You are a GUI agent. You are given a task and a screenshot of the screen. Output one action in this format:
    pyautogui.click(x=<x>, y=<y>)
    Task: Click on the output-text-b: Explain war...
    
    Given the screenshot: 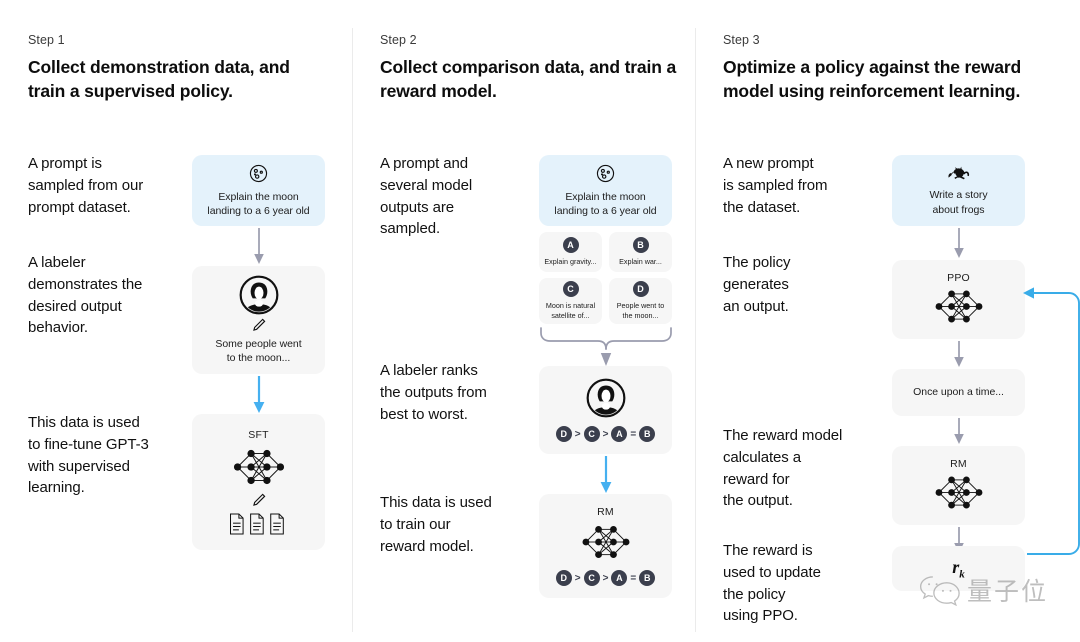 What is the action you would take?
    pyautogui.click(x=640, y=261)
    